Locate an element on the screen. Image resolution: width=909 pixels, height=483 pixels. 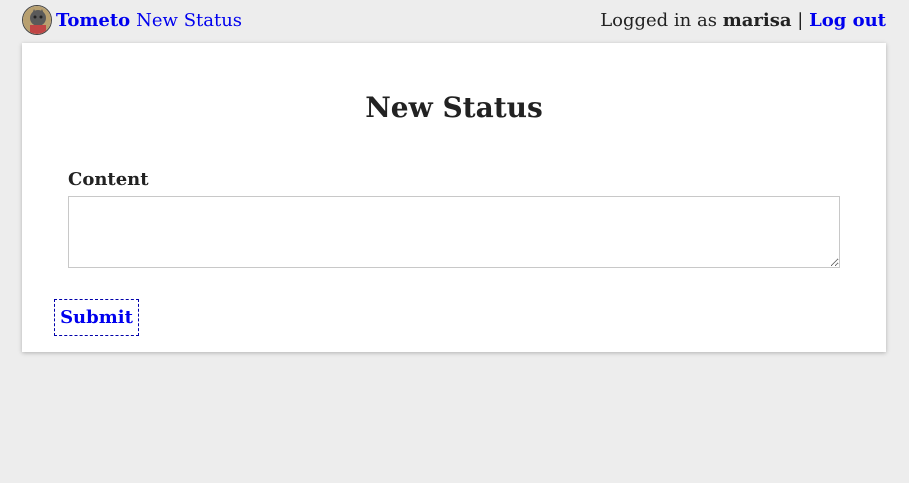
account-info: Logged in as marisa | Log out is located at coordinates (743, 20).